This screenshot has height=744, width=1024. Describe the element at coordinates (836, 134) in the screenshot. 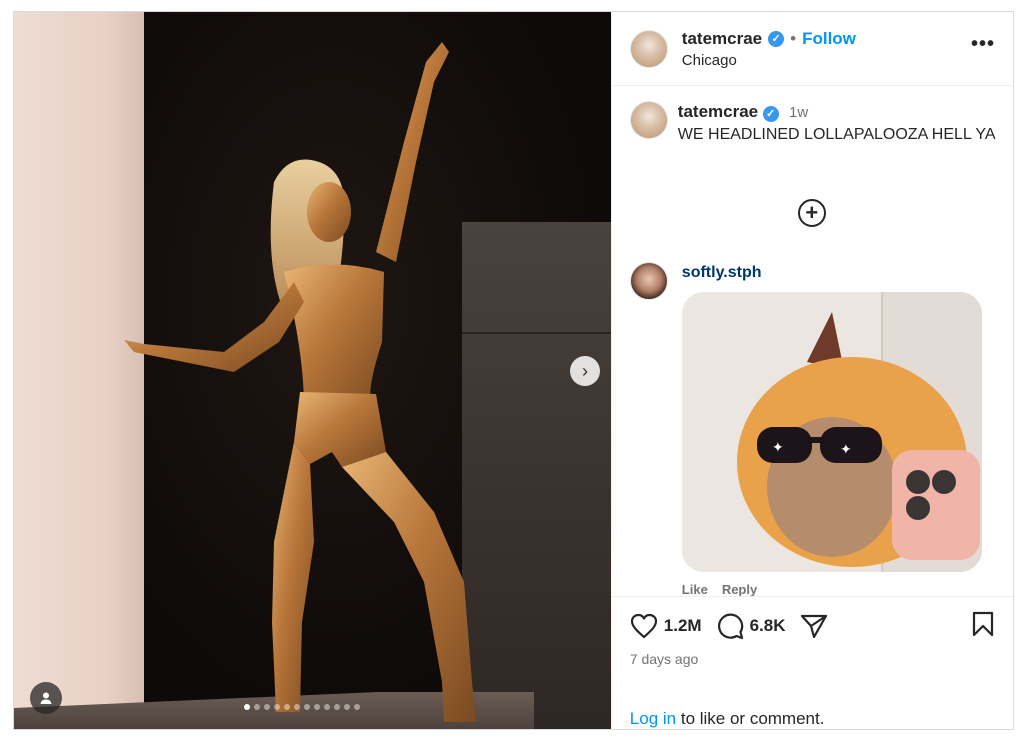

I see `caption-text: WE HEADLINED LOLLAPALOOZA HELL YA` at that location.